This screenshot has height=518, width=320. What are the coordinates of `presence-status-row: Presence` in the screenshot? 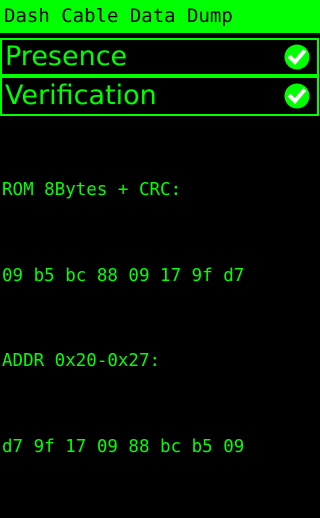 It's located at (159, 57).